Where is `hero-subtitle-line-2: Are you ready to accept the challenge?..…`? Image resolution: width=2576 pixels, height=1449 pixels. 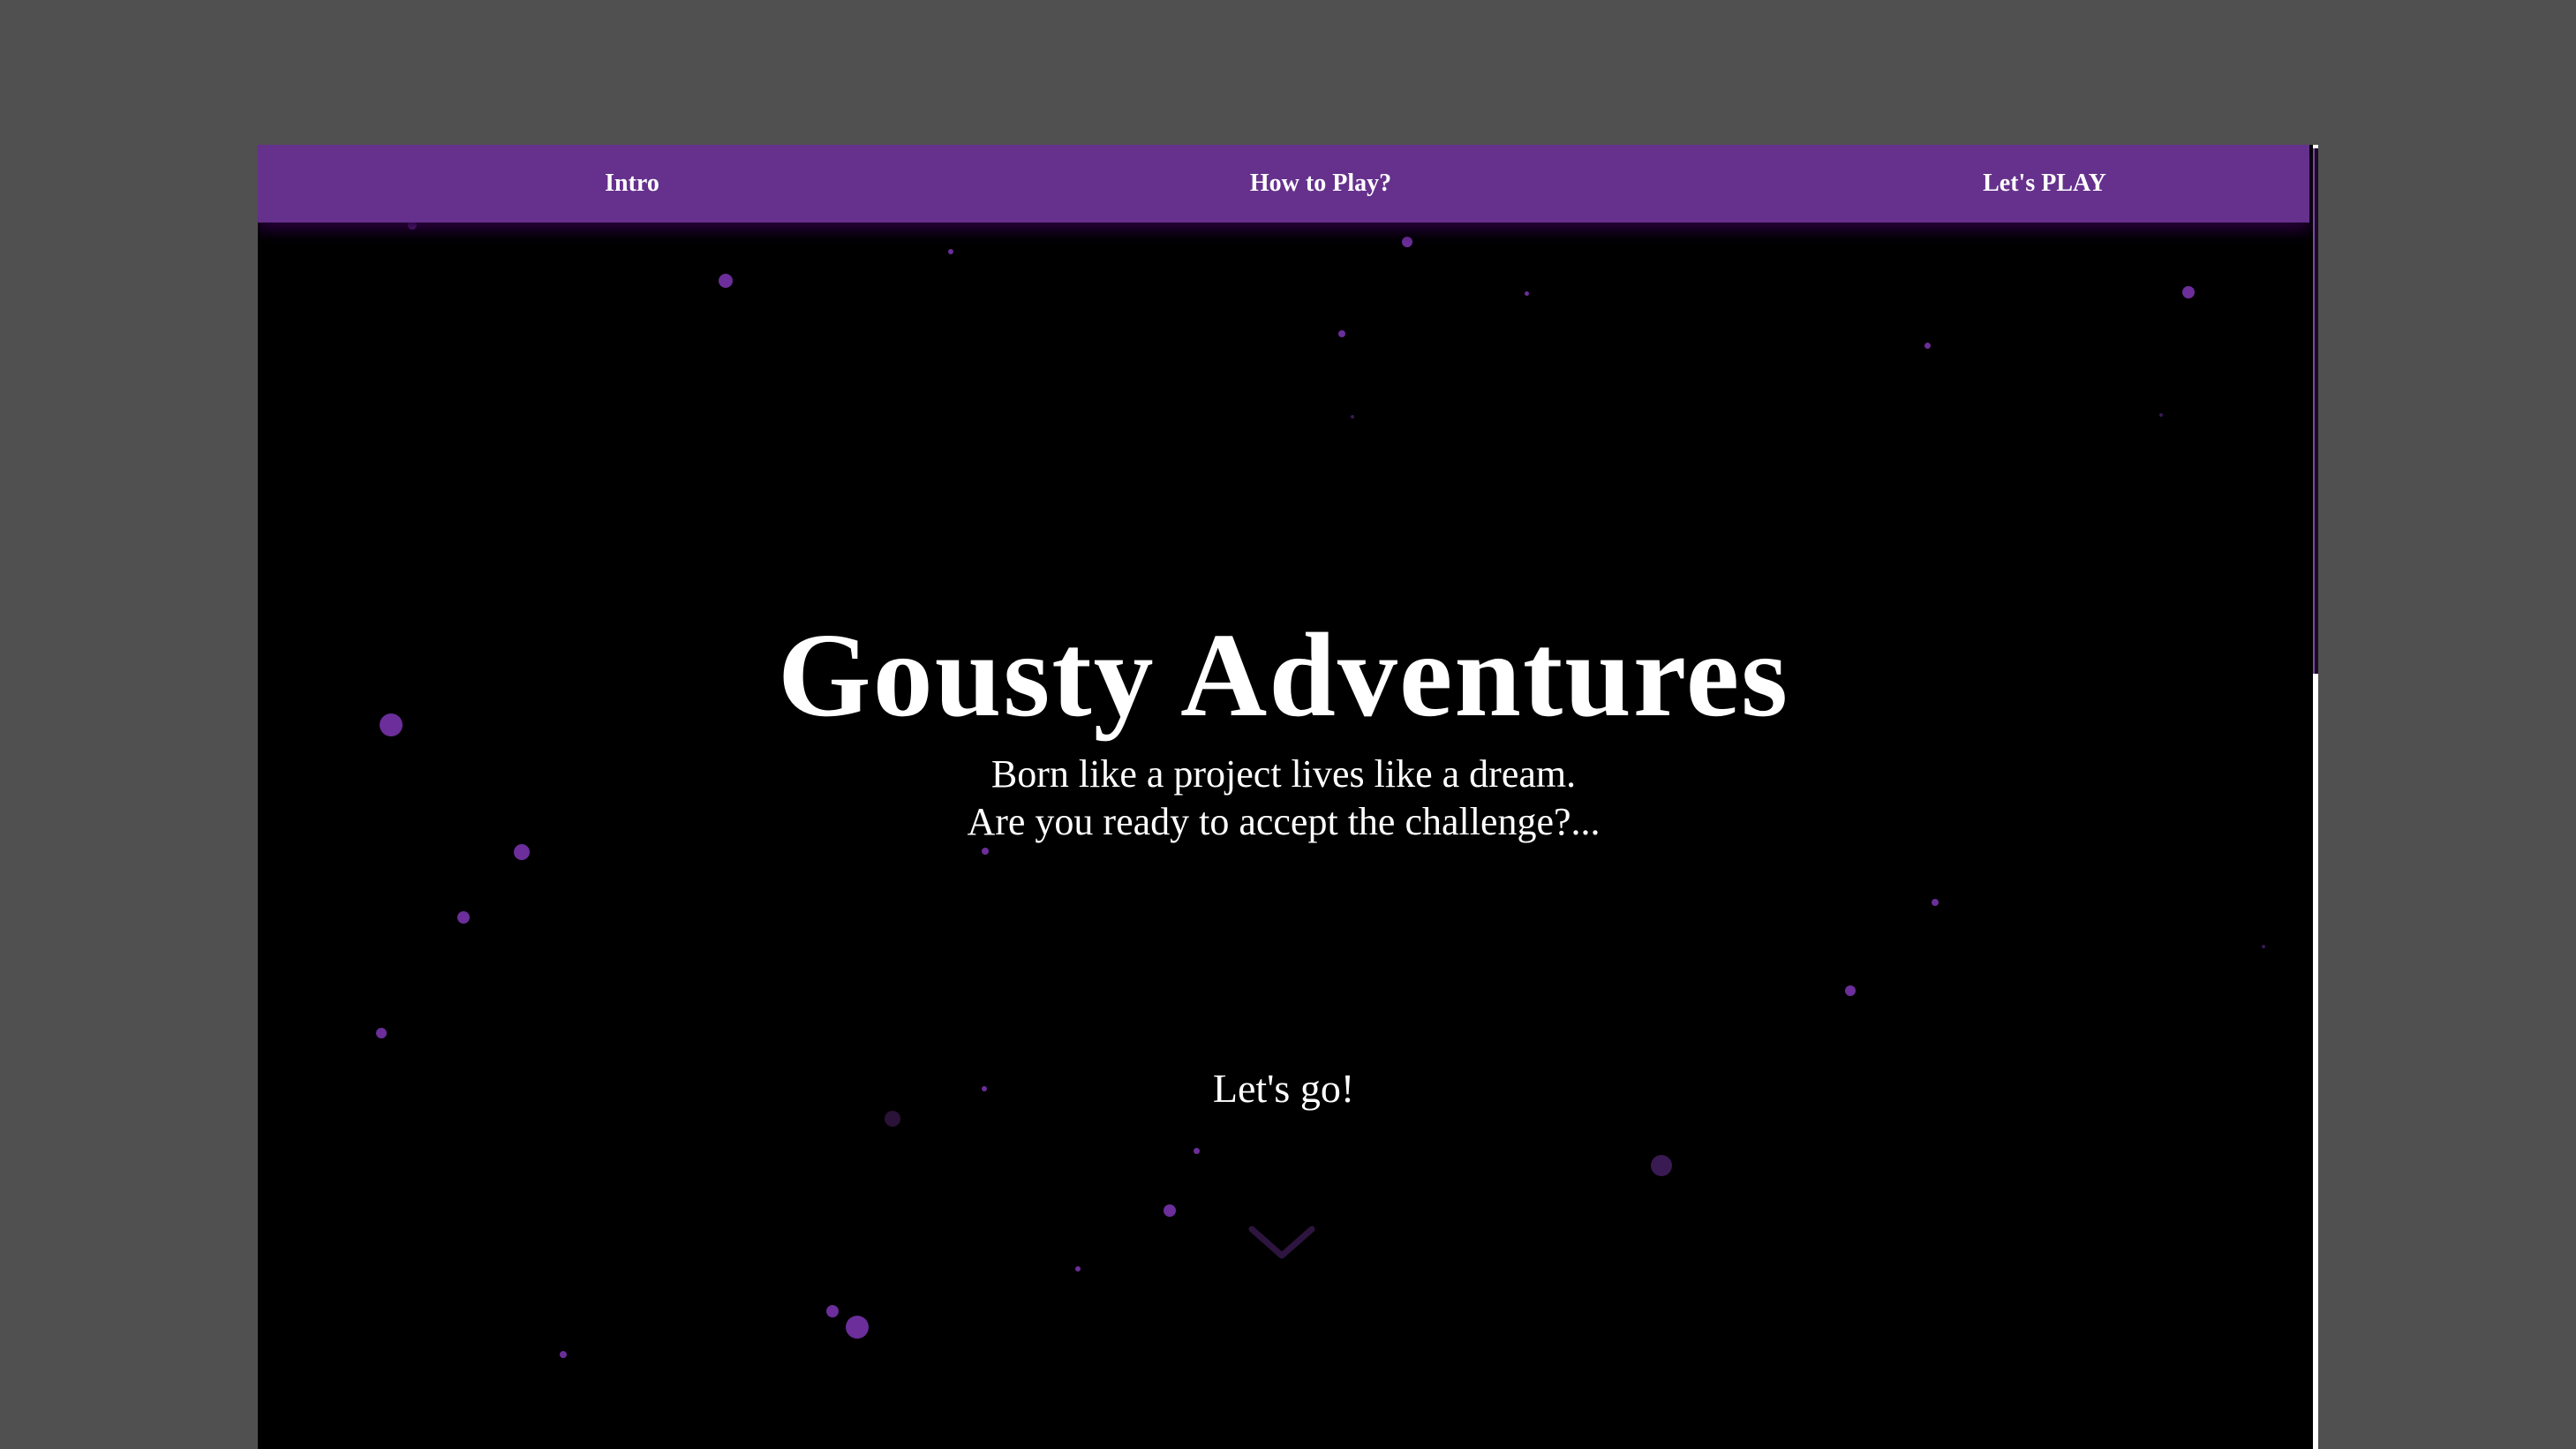
hero-subtitle-line-2: Are you ready to accept the challenge?..… is located at coordinates (1284, 821).